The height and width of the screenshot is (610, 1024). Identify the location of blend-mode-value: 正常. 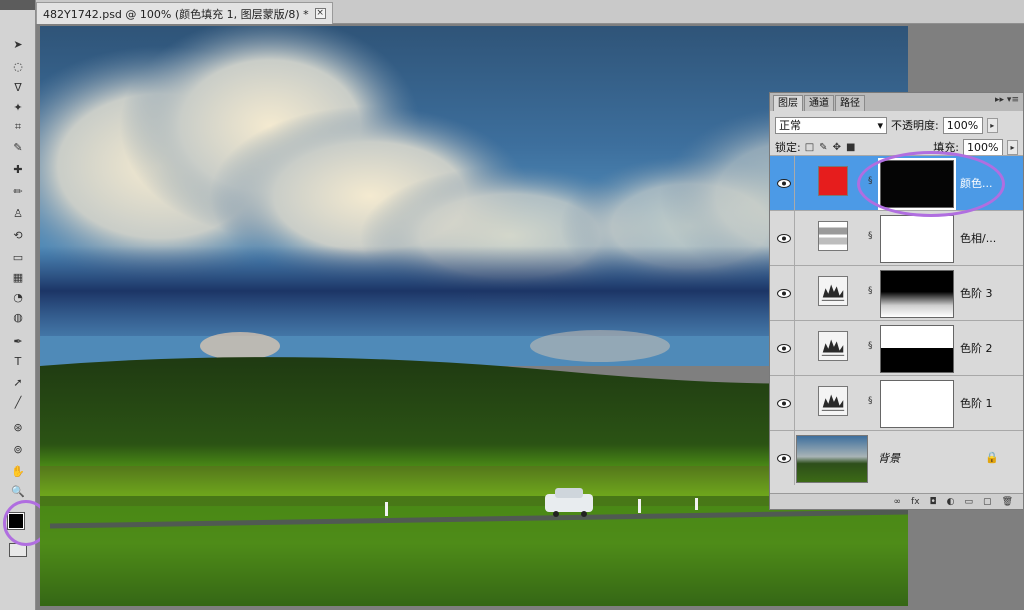
(790, 125).